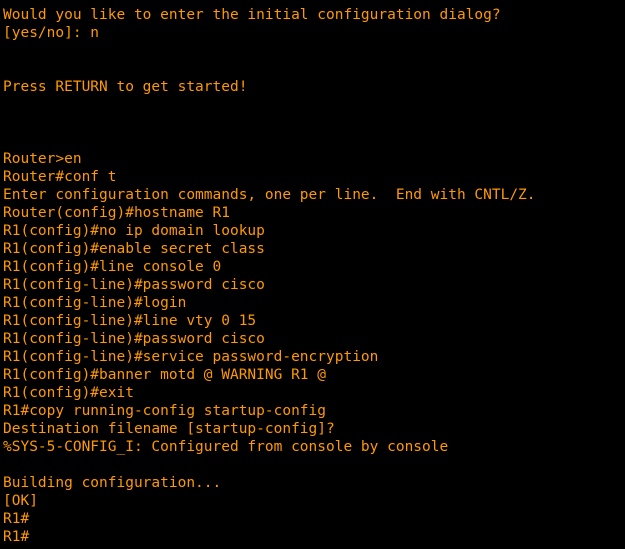 The width and height of the screenshot is (625, 549). What do you see at coordinates (314, 537) in the screenshot?
I see `terminal-prompt-line: R1#` at bounding box center [314, 537].